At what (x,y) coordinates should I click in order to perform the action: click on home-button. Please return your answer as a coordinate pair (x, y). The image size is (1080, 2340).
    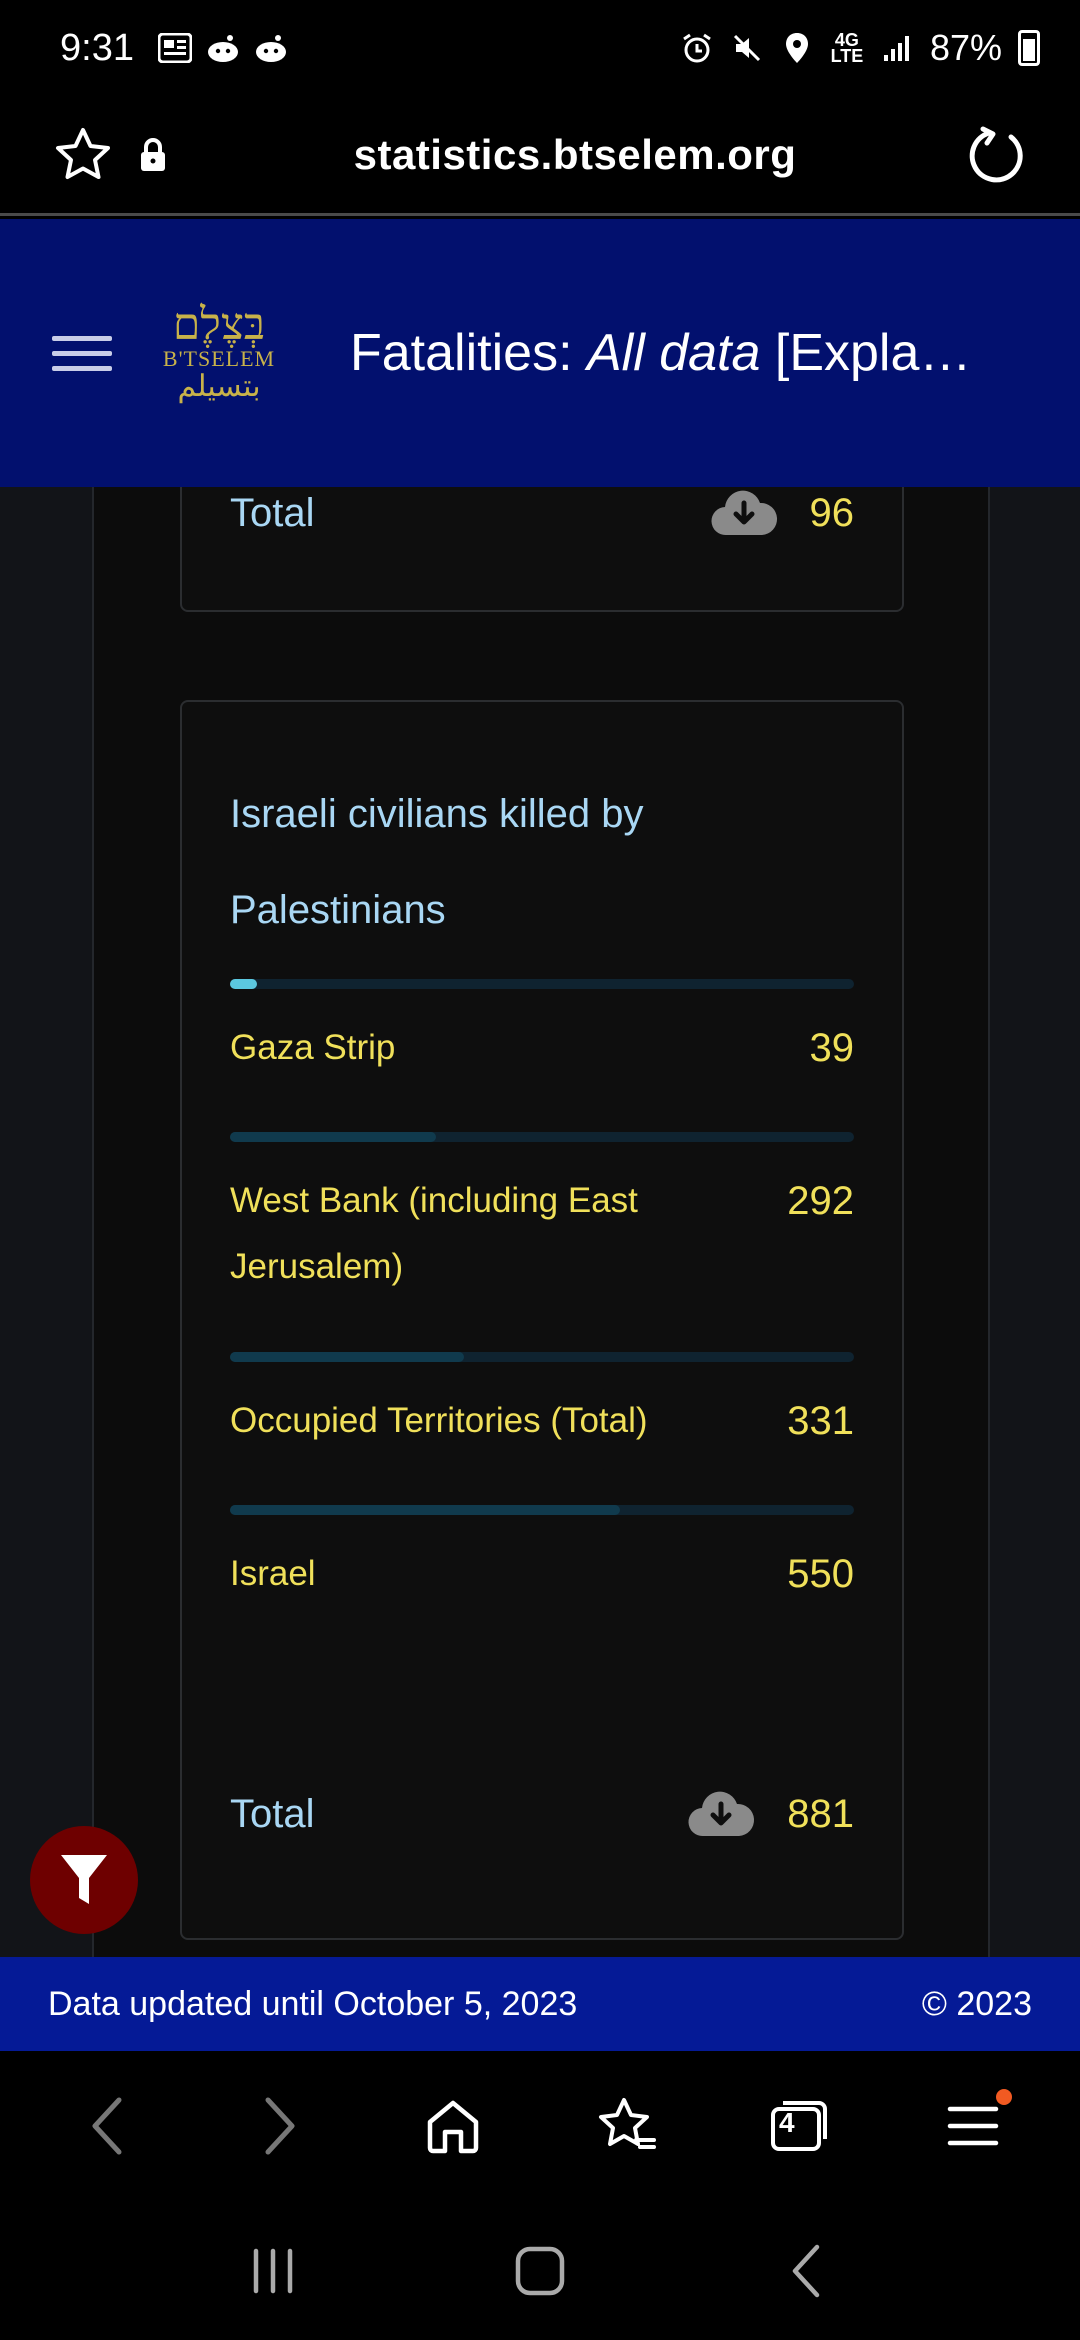
    Looking at the image, I should click on (453, 2126).